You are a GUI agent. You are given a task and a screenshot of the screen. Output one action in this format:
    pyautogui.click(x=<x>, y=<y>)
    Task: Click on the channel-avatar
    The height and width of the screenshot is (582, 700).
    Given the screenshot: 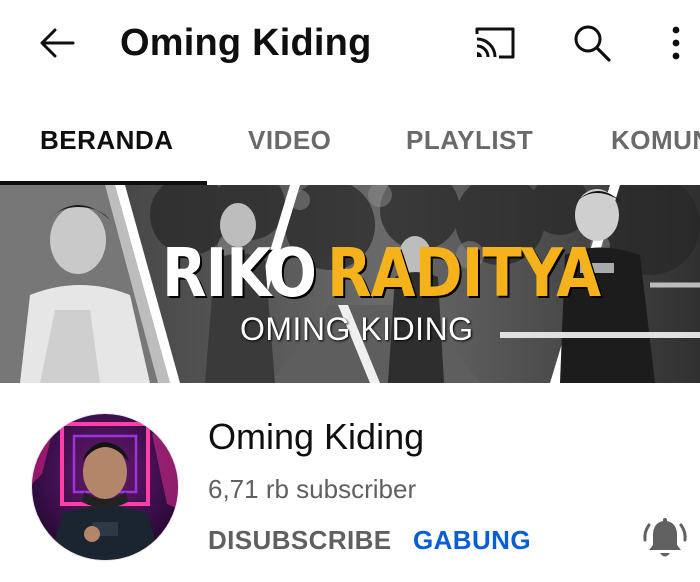 What is the action you would take?
    pyautogui.click(x=105, y=487)
    